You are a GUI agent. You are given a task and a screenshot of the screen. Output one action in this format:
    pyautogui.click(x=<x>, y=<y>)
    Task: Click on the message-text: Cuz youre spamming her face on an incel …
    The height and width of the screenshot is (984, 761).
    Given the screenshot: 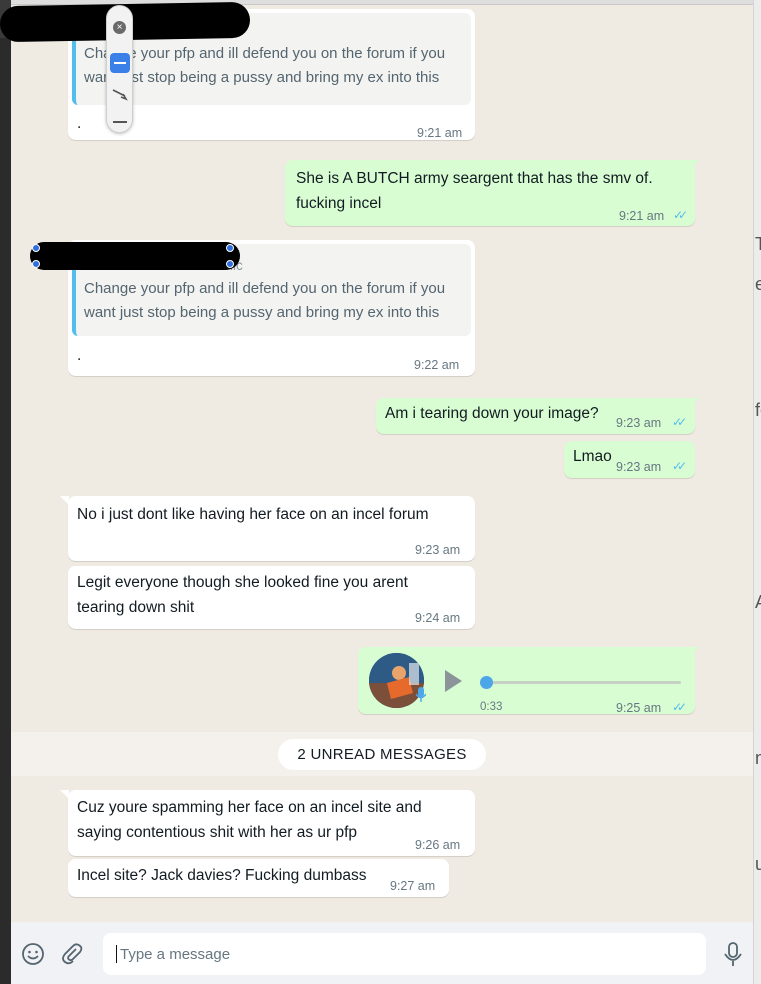 What is the action you would take?
    pyautogui.click(x=249, y=820)
    